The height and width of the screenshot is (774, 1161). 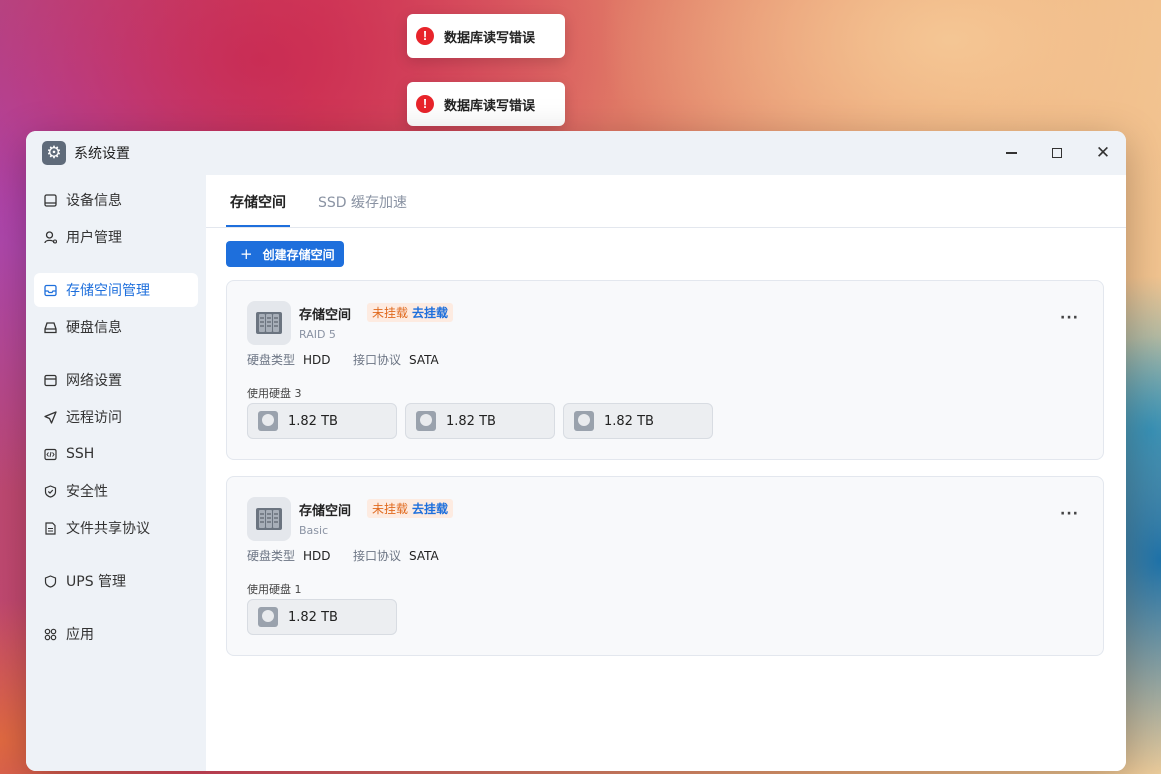 I want to click on sidebar-item-file-sharing: 文件共享协议, so click(x=116, y=528).